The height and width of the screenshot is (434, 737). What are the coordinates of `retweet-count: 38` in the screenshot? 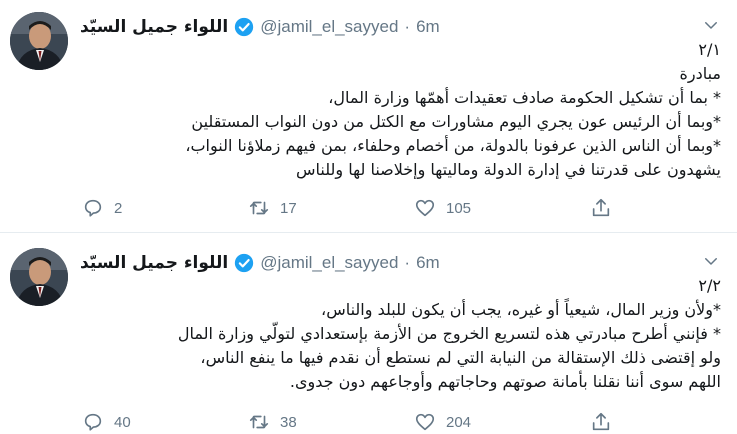 It's located at (288, 422).